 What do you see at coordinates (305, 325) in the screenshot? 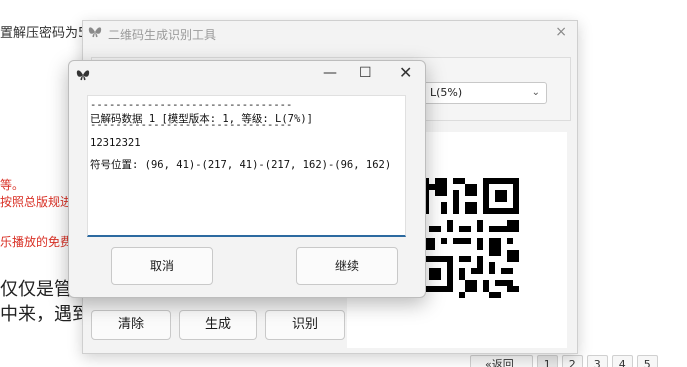
I see `recognize-button: 识别` at bounding box center [305, 325].